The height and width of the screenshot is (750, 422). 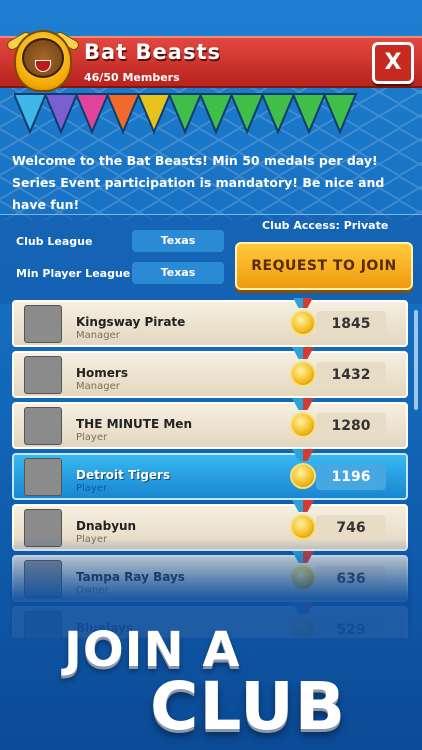 What do you see at coordinates (132, 77) in the screenshot?
I see `member-count: 46/50 Members` at bounding box center [132, 77].